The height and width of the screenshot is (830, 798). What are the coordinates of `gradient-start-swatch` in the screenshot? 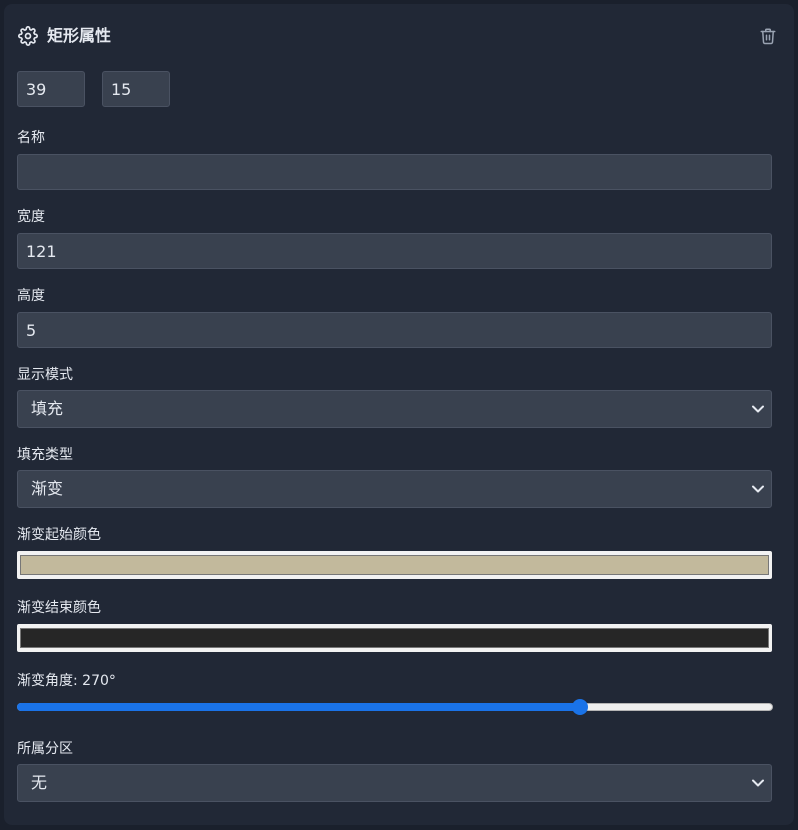 It's located at (394, 565).